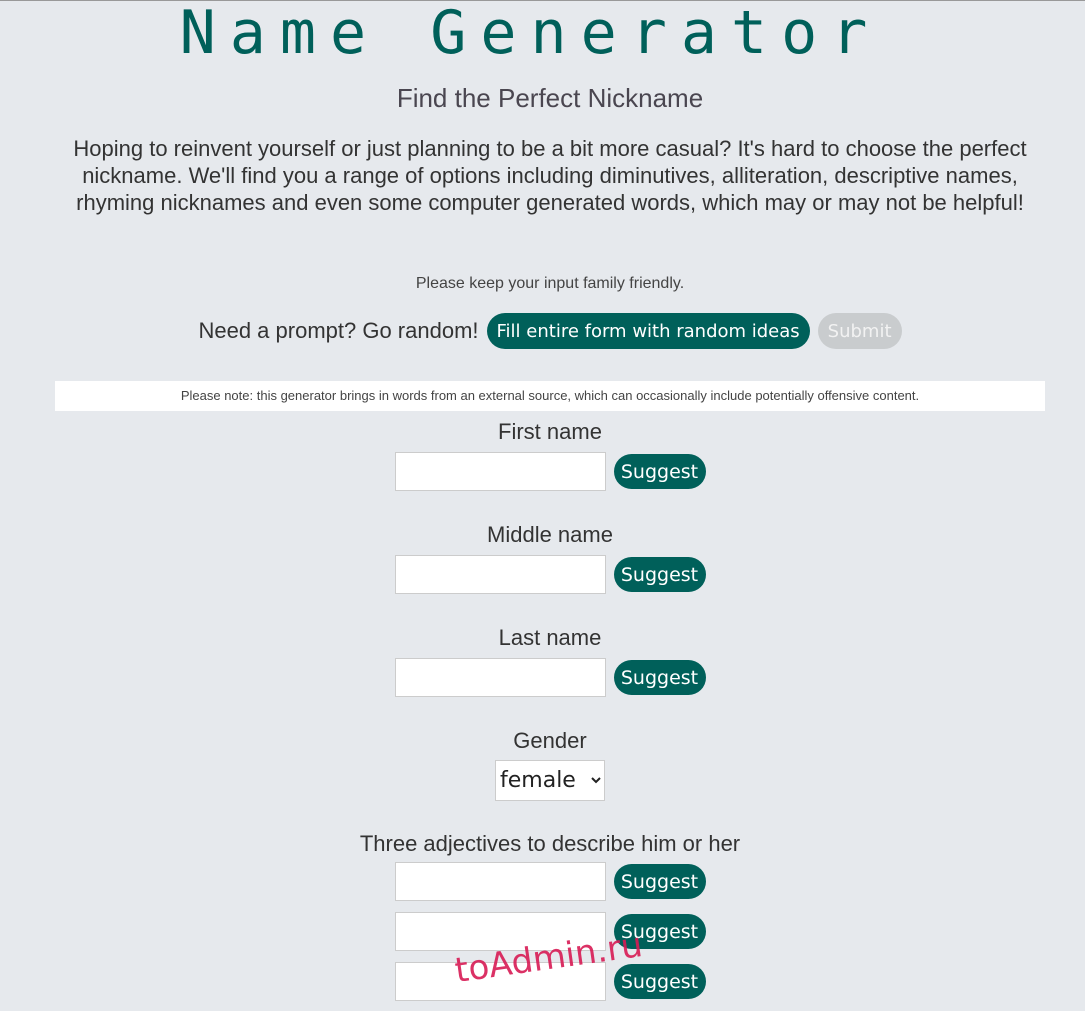 The height and width of the screenshot is (1011, 1085). What do you see at coordinates (338, 330) in the screenshot?
I see `prompt-text: Need a prompt? Go random!` at bounding box center [338, 330].